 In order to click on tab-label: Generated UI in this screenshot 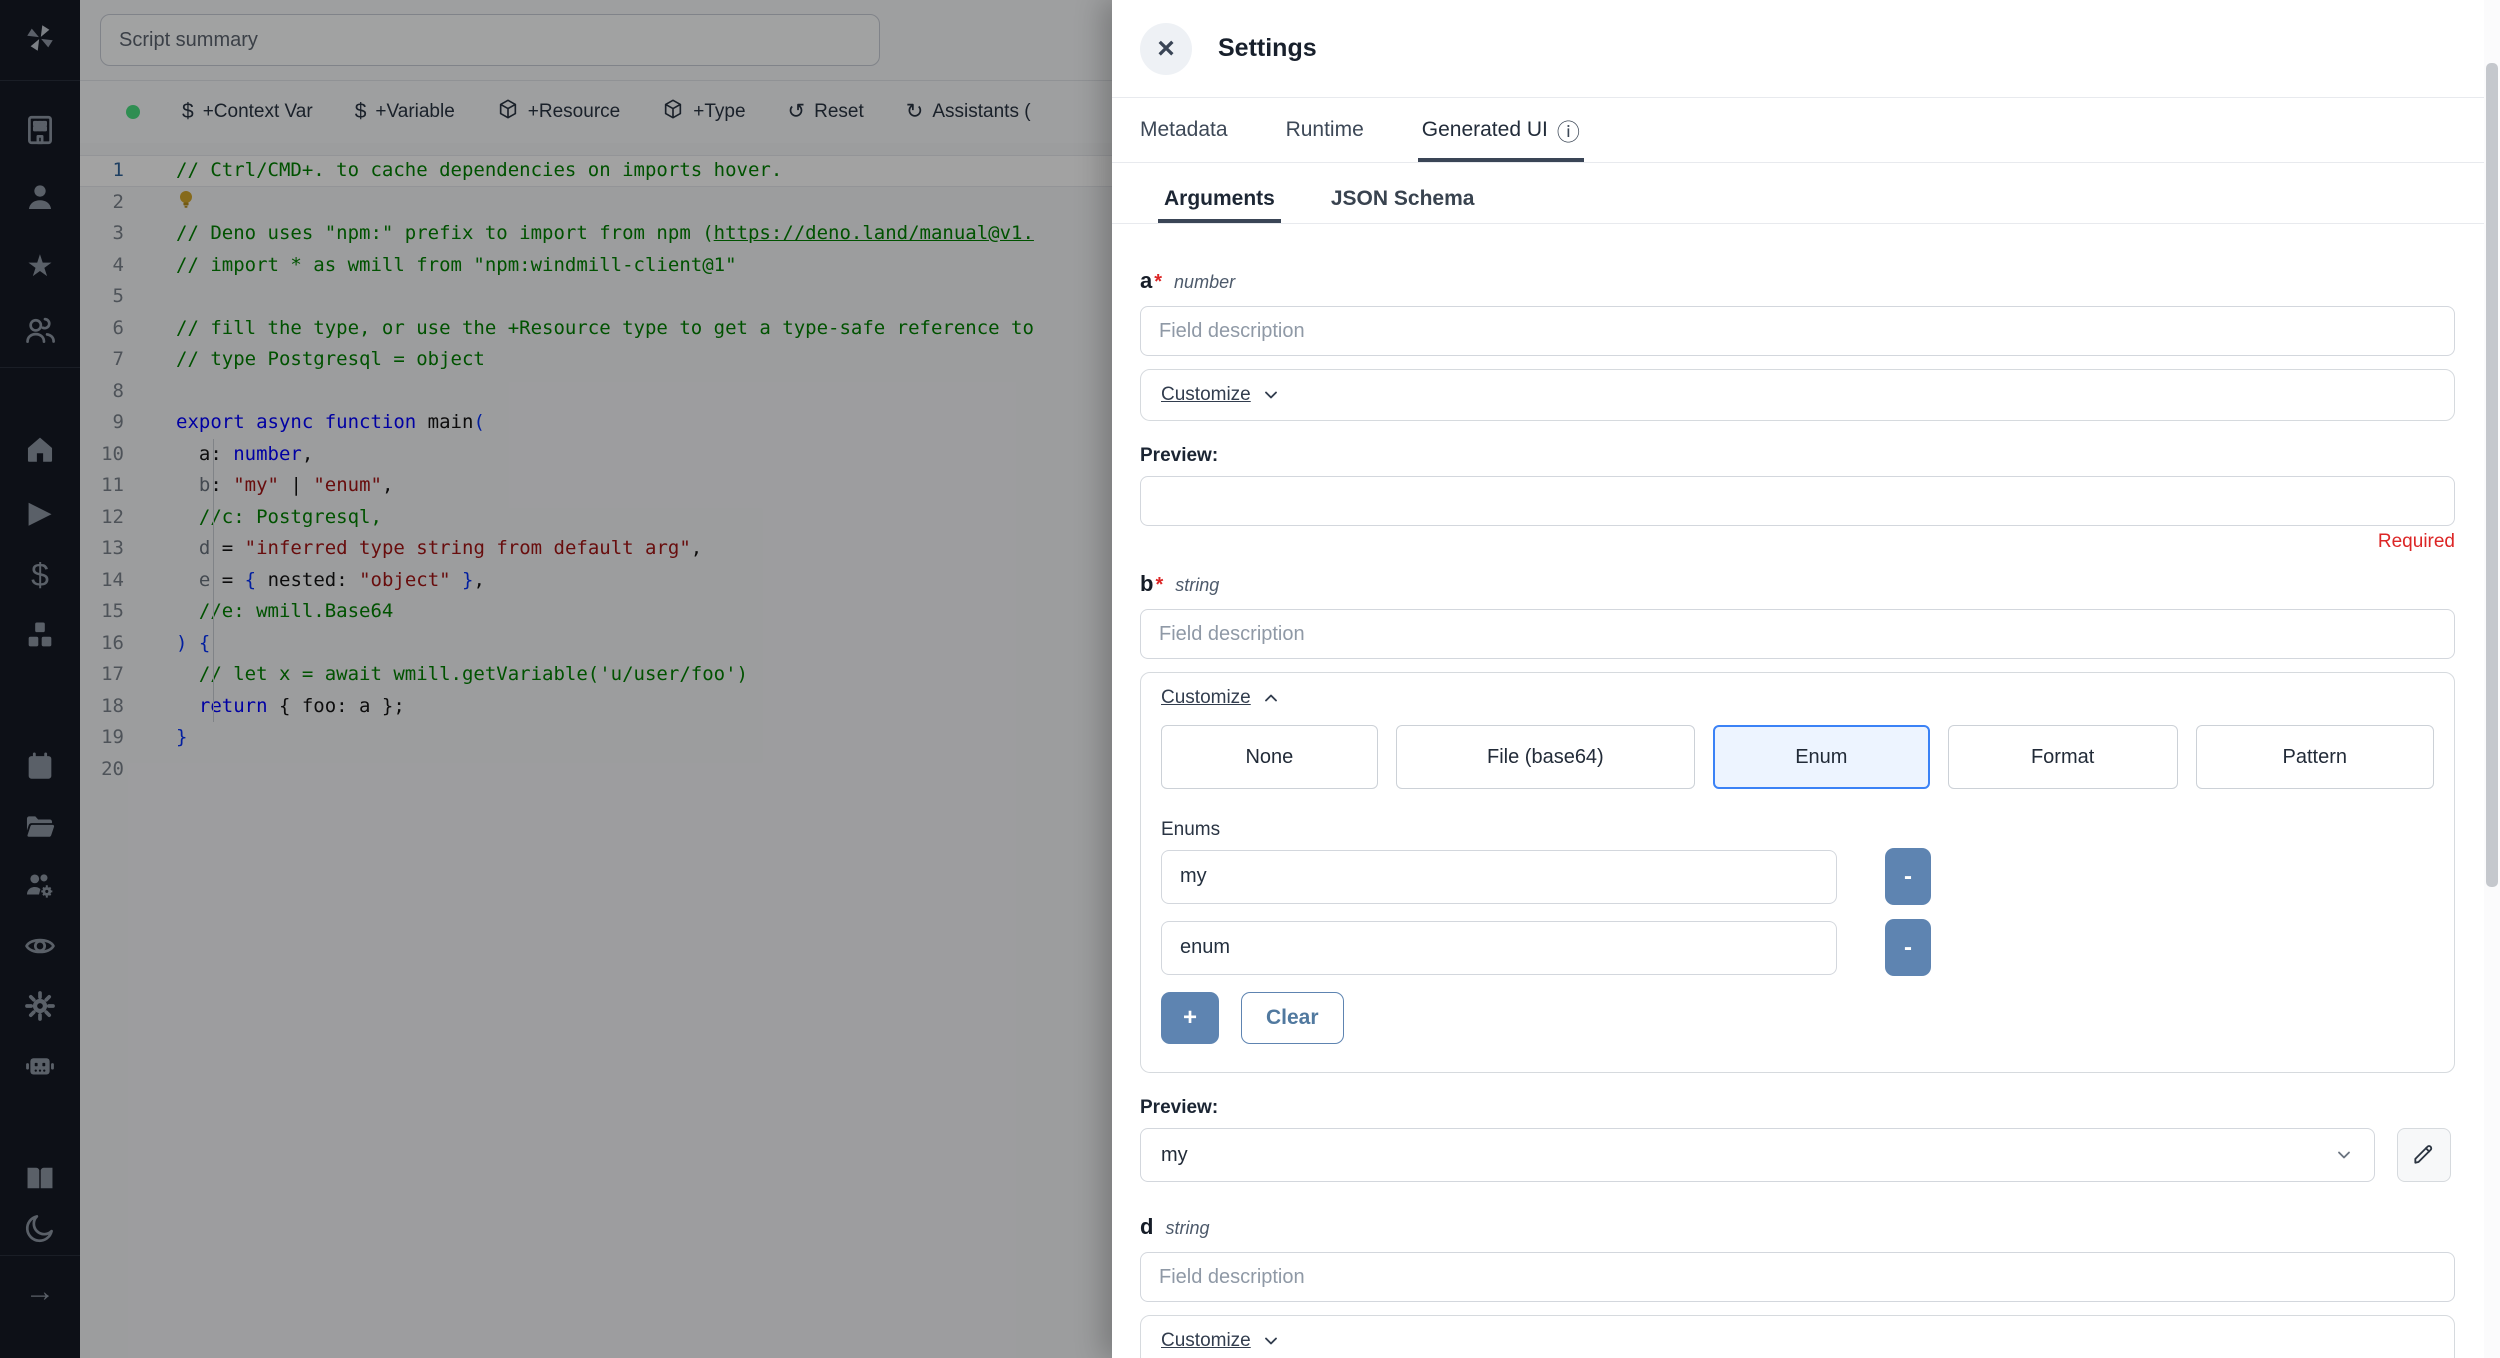, I will do `click(1484, 129)`.